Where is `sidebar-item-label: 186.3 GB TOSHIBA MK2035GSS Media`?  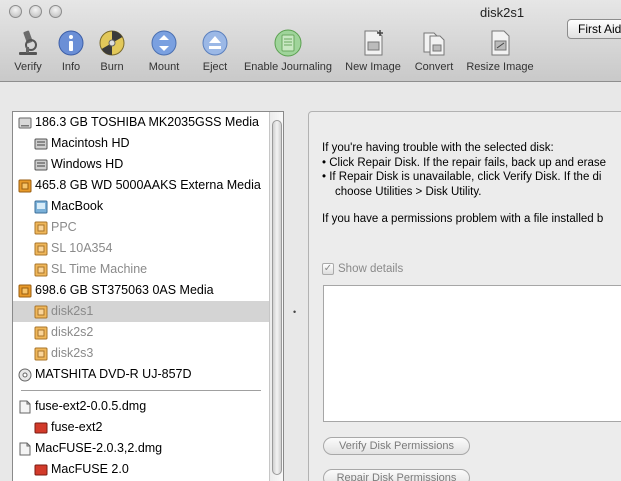 sidebar-item-label: 186.3 GB TOSHIBA MK2035GSS Media is located at coordinates (147, 122).